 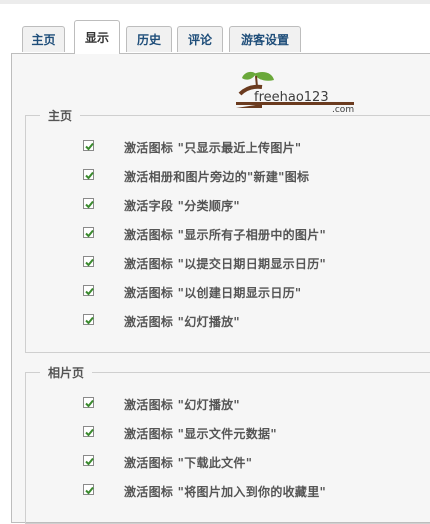 I want to click on option-row: 激活图标 "显示所有子相册中的图片", so click(x=215, y=235).